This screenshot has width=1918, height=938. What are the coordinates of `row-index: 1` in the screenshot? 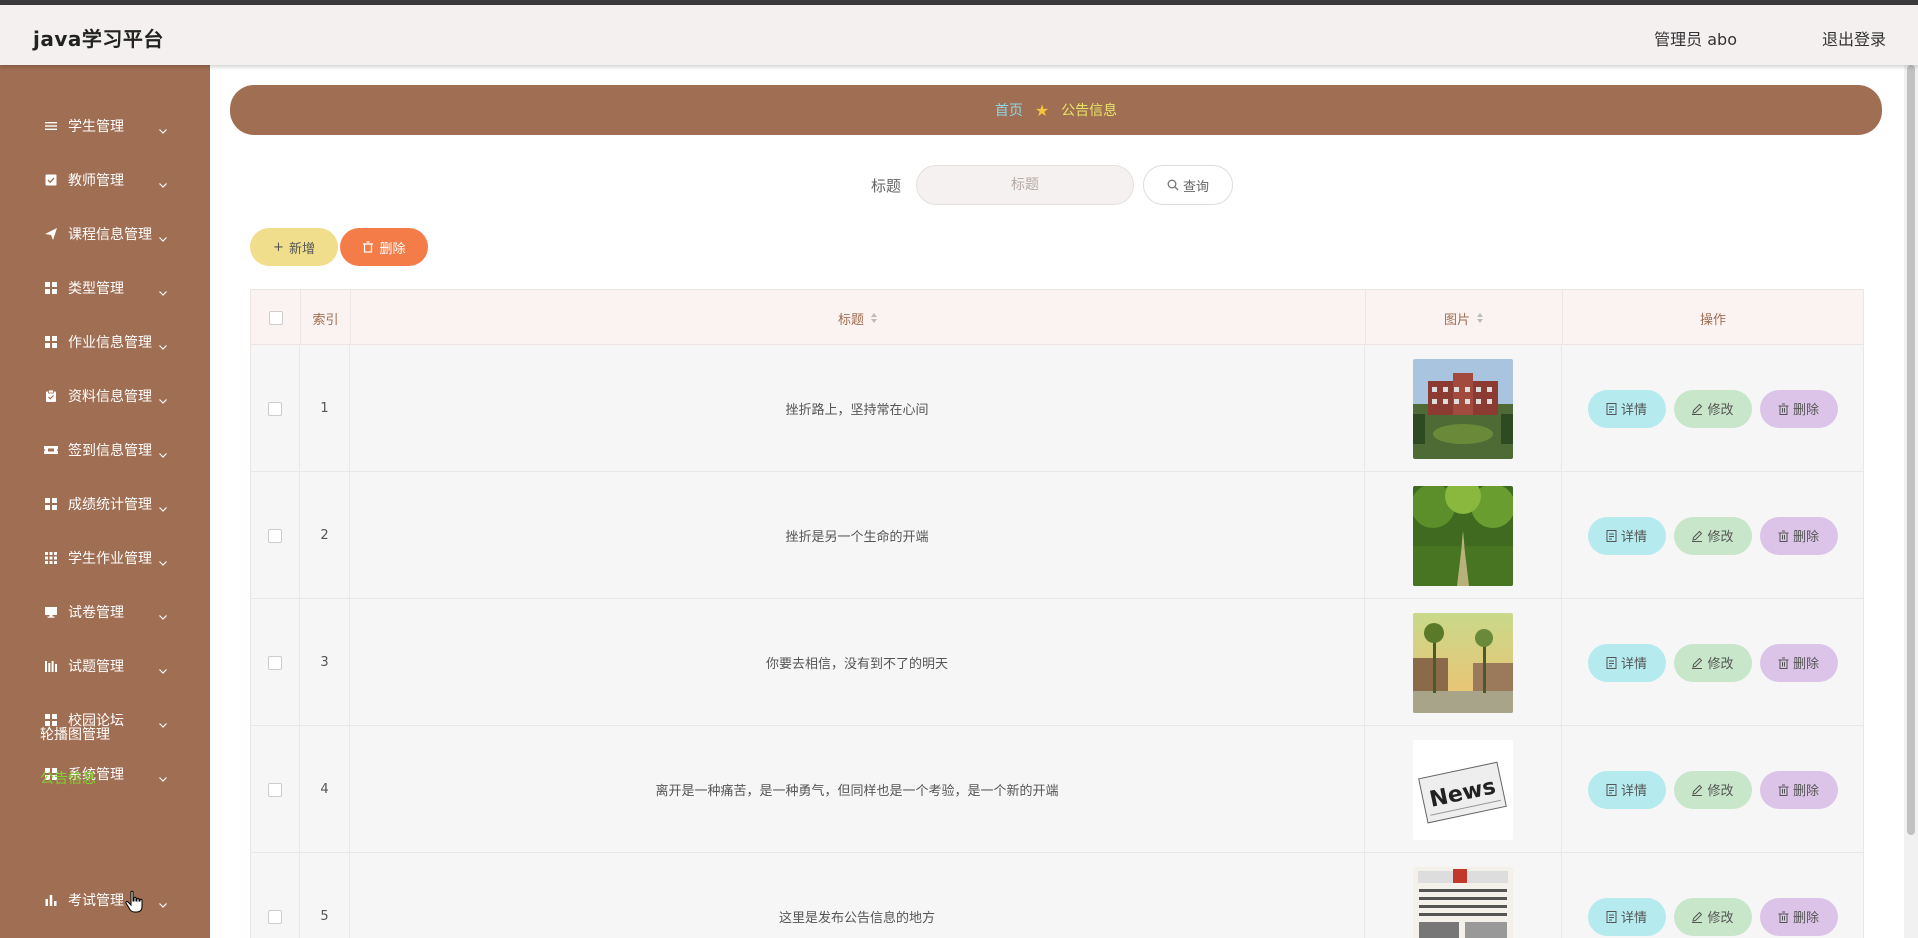 It's located at (325, 408).